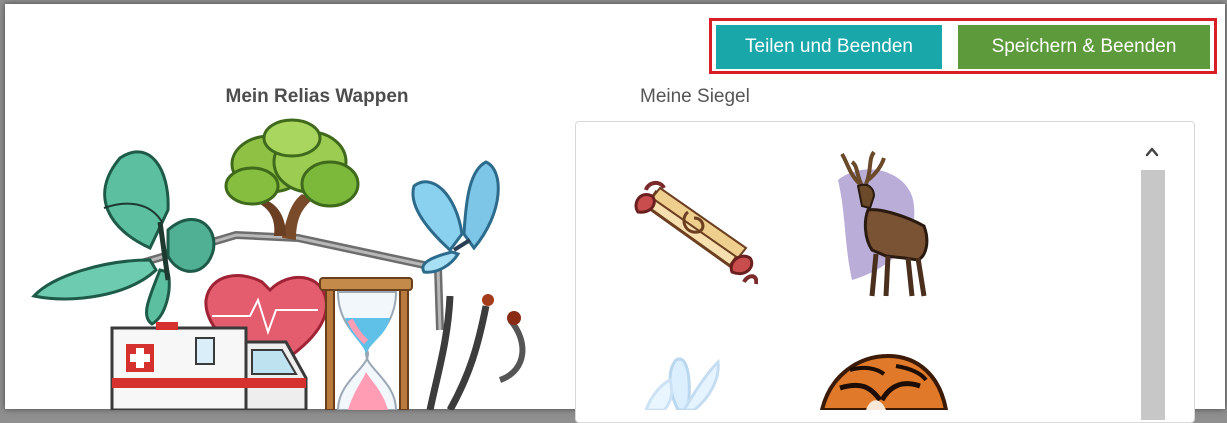 The width and height of the screenshot is (1227, 423). Describe the element at coordinates (455, 217) in the screenshot. I see `butterfly-blue-icon` at that location.